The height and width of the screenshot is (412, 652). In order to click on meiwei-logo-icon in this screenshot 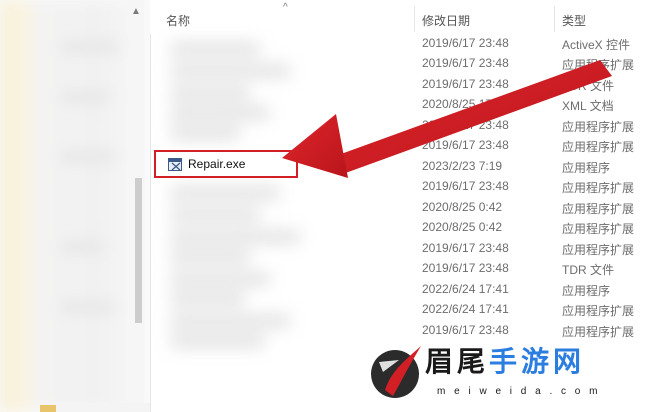, I will do `click(396, 372)`.